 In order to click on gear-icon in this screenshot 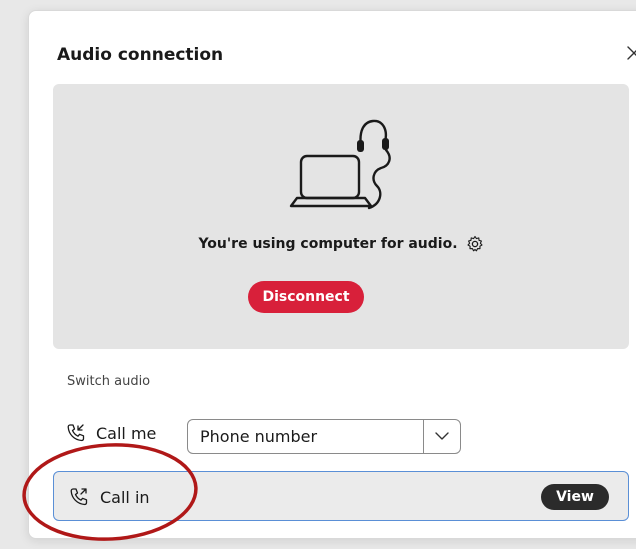, I will do `click(475, 244)`.